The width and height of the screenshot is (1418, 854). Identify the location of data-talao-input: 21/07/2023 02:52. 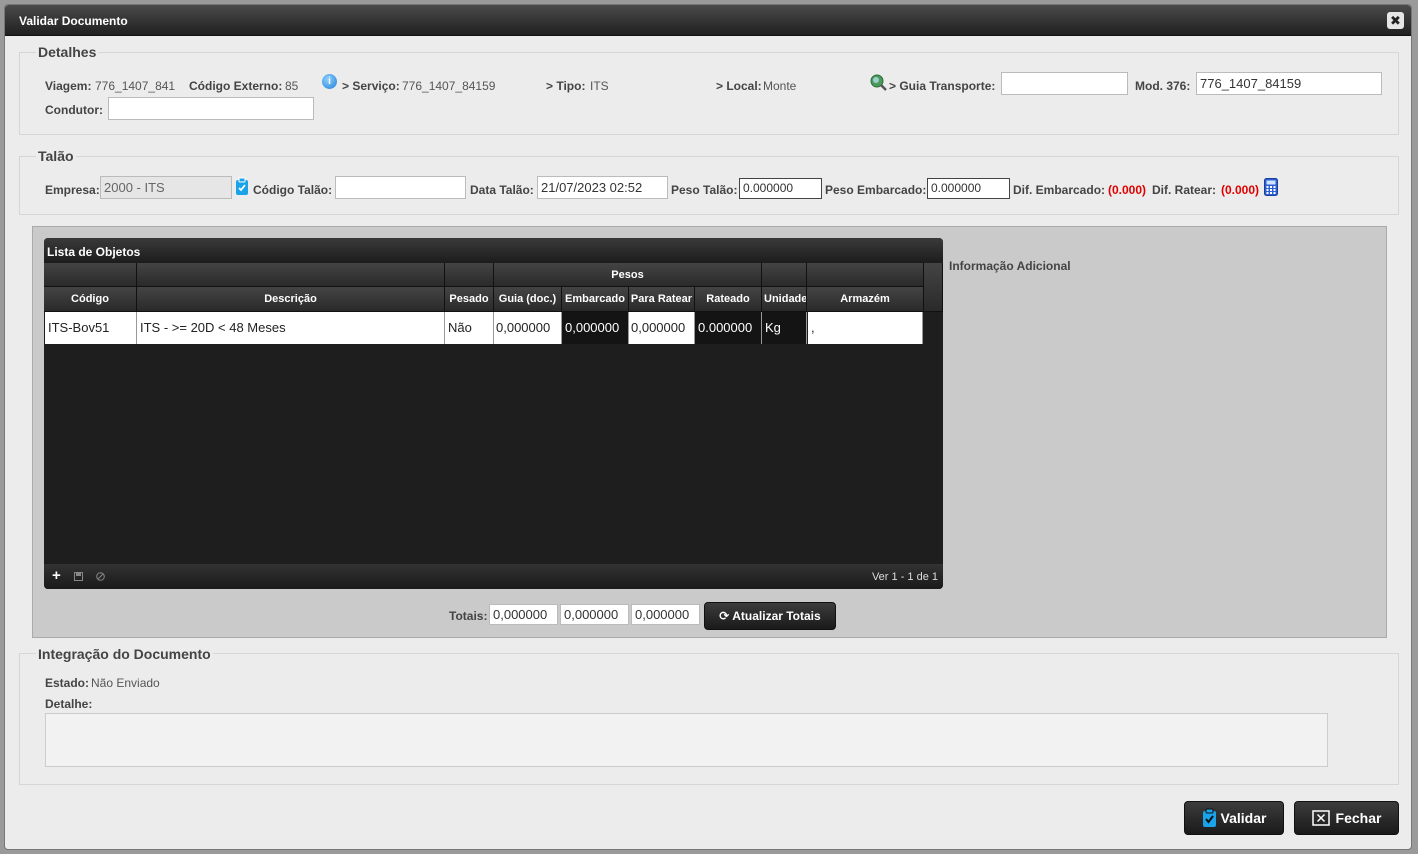
(602, 187).